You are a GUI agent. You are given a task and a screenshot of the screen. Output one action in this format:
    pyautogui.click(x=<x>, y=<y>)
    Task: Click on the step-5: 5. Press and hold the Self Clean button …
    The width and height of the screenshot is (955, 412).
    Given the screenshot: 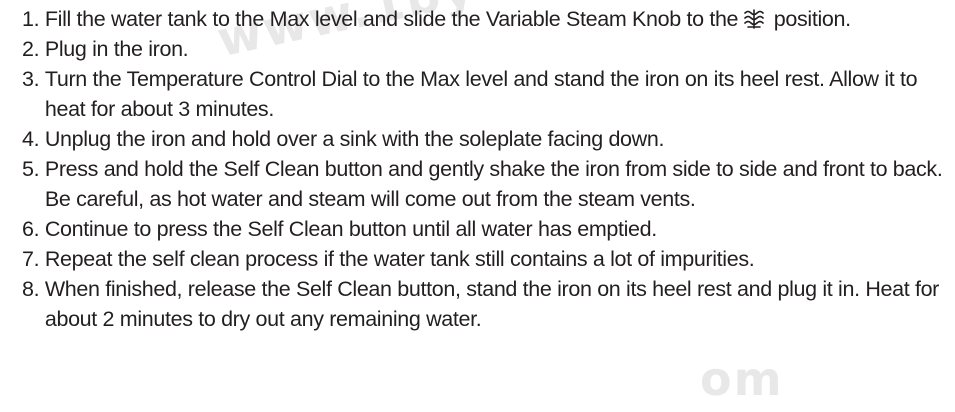 What is the action you would take?
    pyautogui.click(x=484, y=184)
    